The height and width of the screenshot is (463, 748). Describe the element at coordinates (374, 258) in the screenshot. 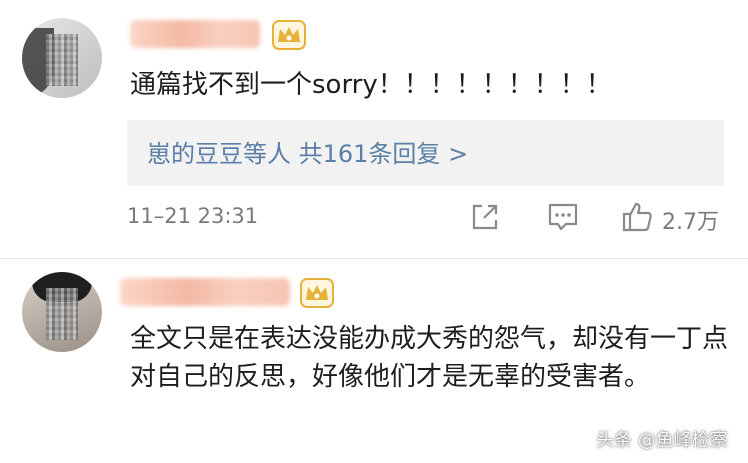

I see `divider` at that location.